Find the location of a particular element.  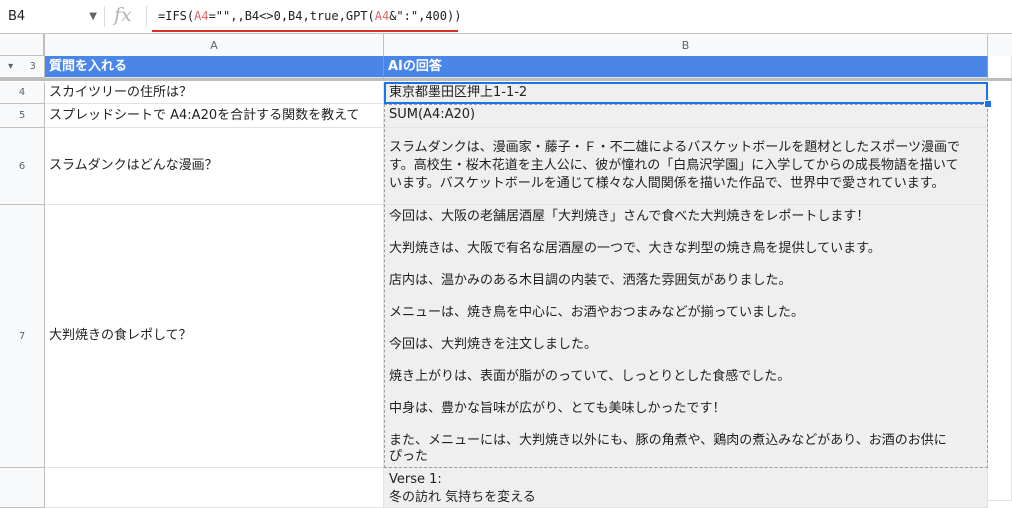

cell-b: Verse 1: 冬の訪れ 気持ちを変える is located at coordinates (686, 488).